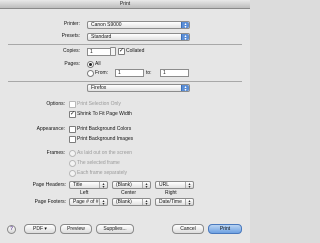 The image size is (320, 243). Describe the element at coordinates (99, 52) in the screenshot. I see `copies-field: 1` at that location.